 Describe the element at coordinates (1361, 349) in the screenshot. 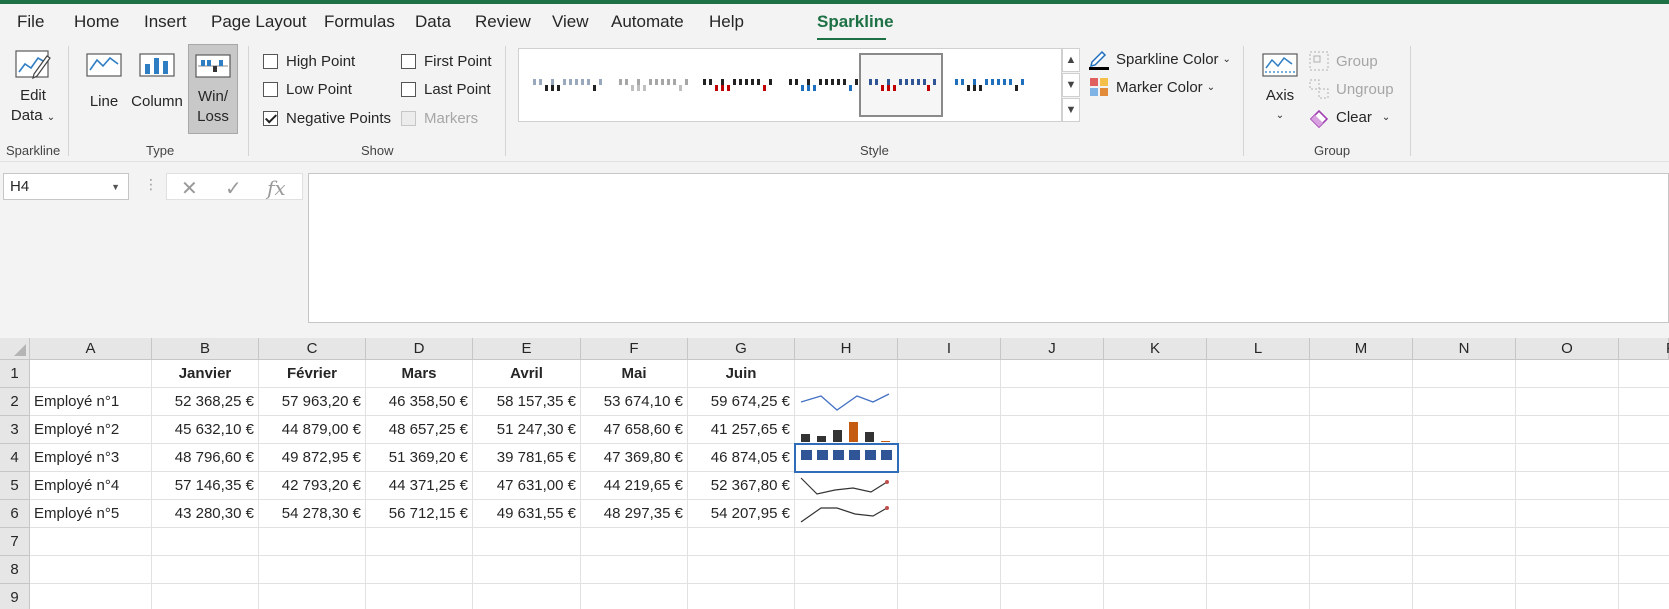

I see `column-header-m: M` at that location.